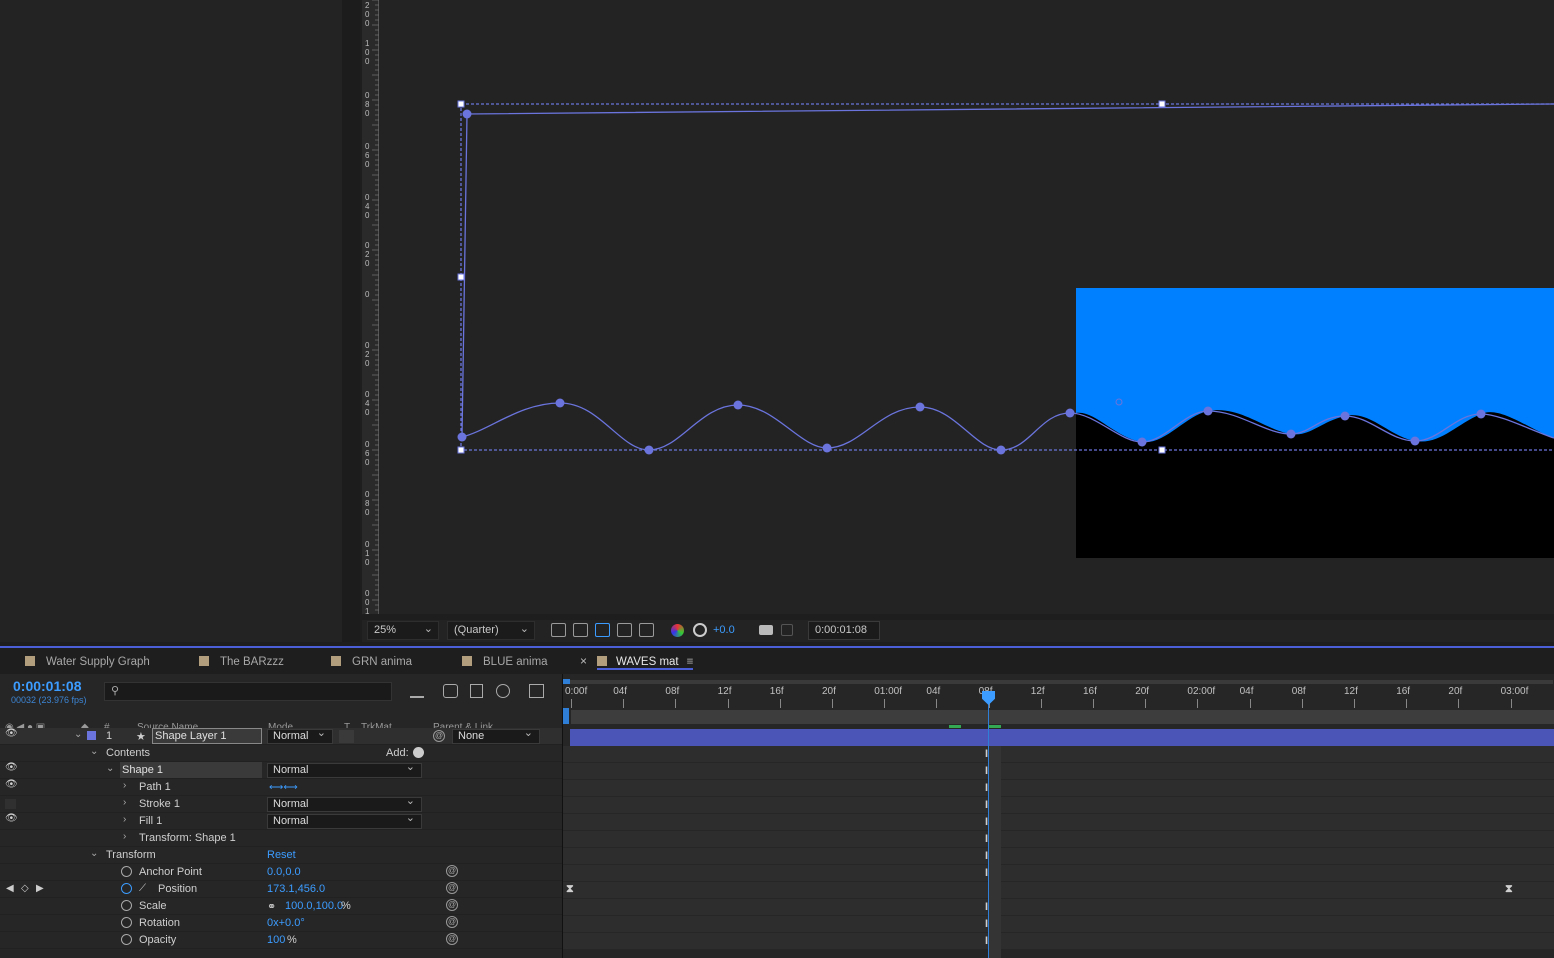  I want to click on tab-blue-anima: BLUE anima, so click(505, 662).